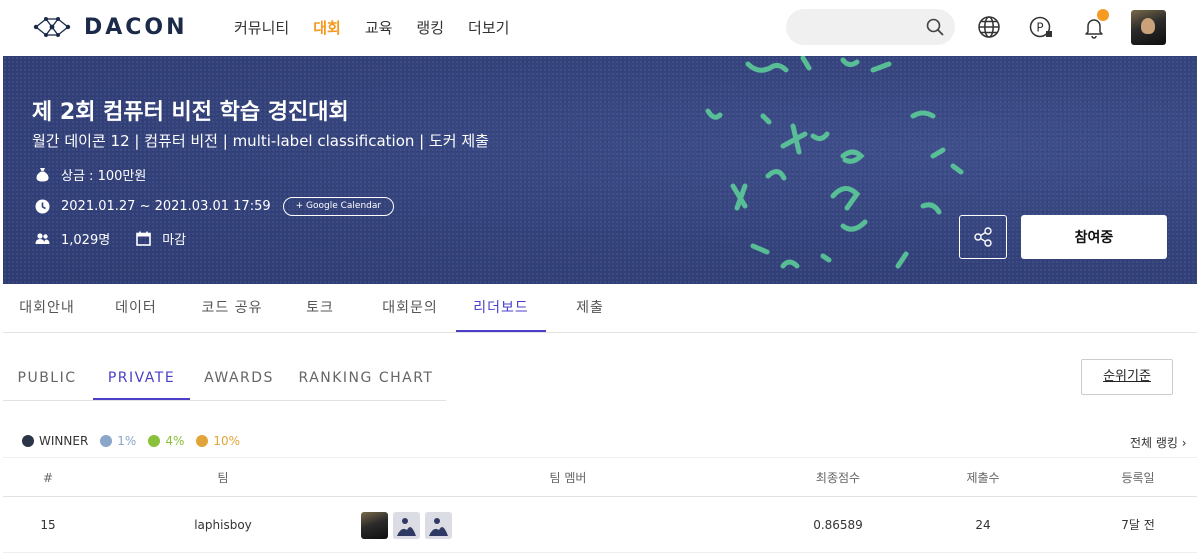  Describe the element at coordinates (590, 308) in the screenshot. I see `tab-submit: 제출` at that location.